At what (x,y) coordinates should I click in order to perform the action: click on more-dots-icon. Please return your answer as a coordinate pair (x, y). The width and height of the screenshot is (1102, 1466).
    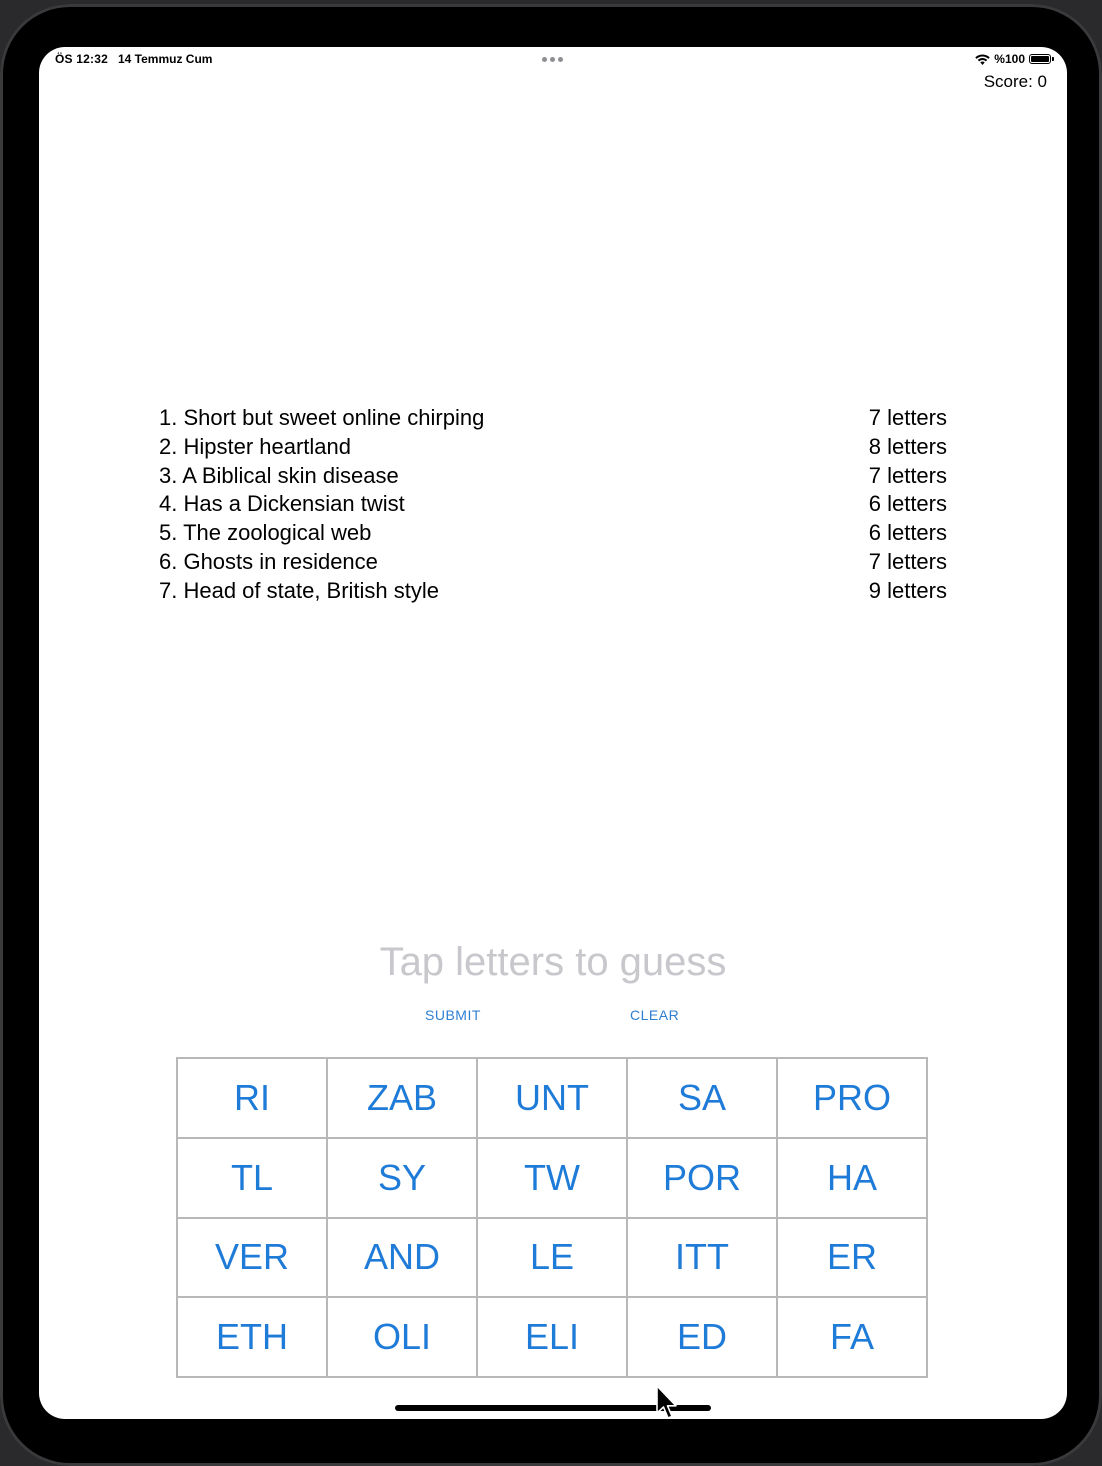
    Looking at the image, I should click on (552, 59).